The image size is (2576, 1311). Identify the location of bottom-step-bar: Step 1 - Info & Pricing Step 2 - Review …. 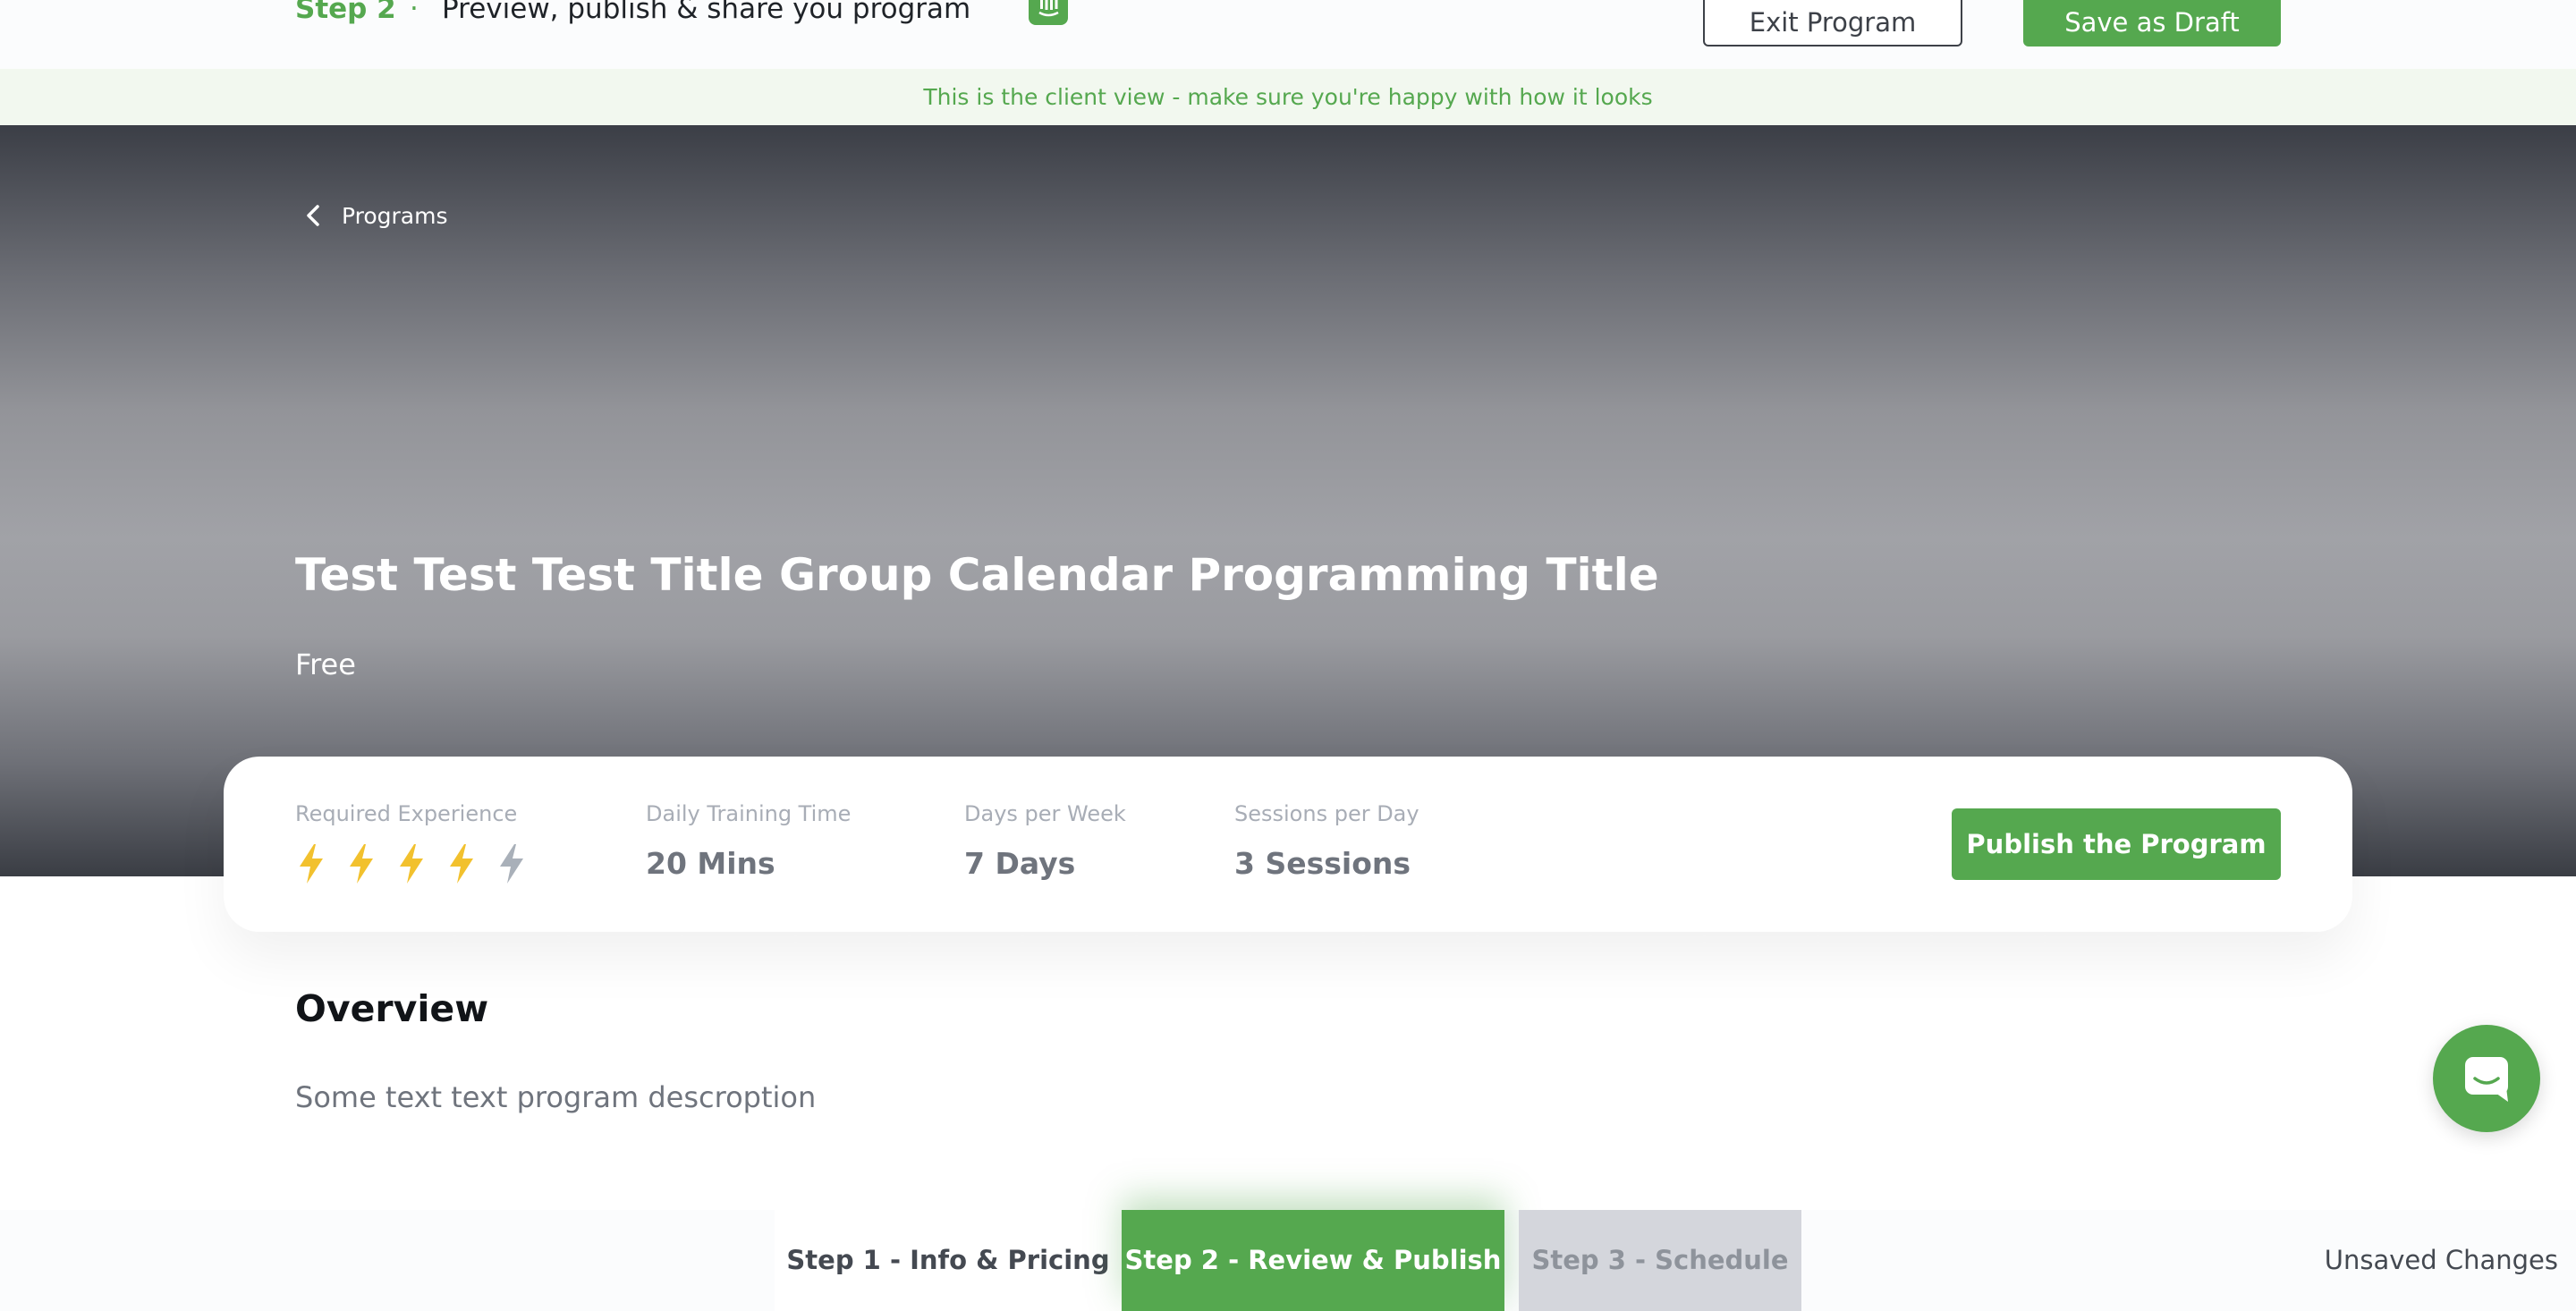
(1288, 1260).